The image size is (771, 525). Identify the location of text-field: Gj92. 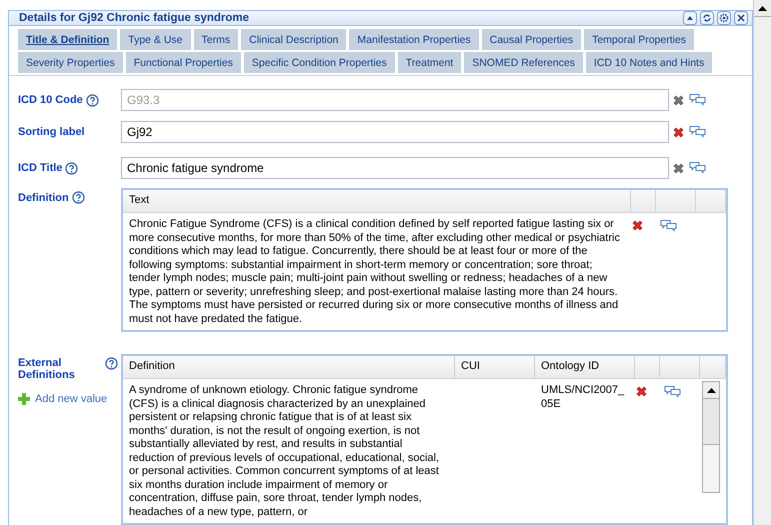
(395, 132).